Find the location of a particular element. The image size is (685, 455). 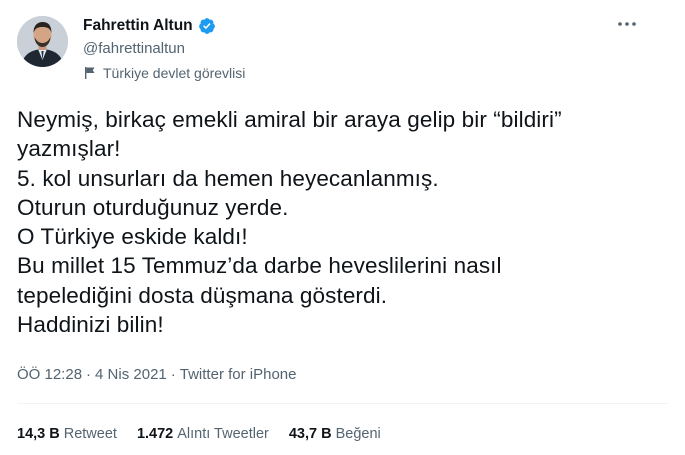

likes-label: Beğeni is located at coordinates (358, 434).